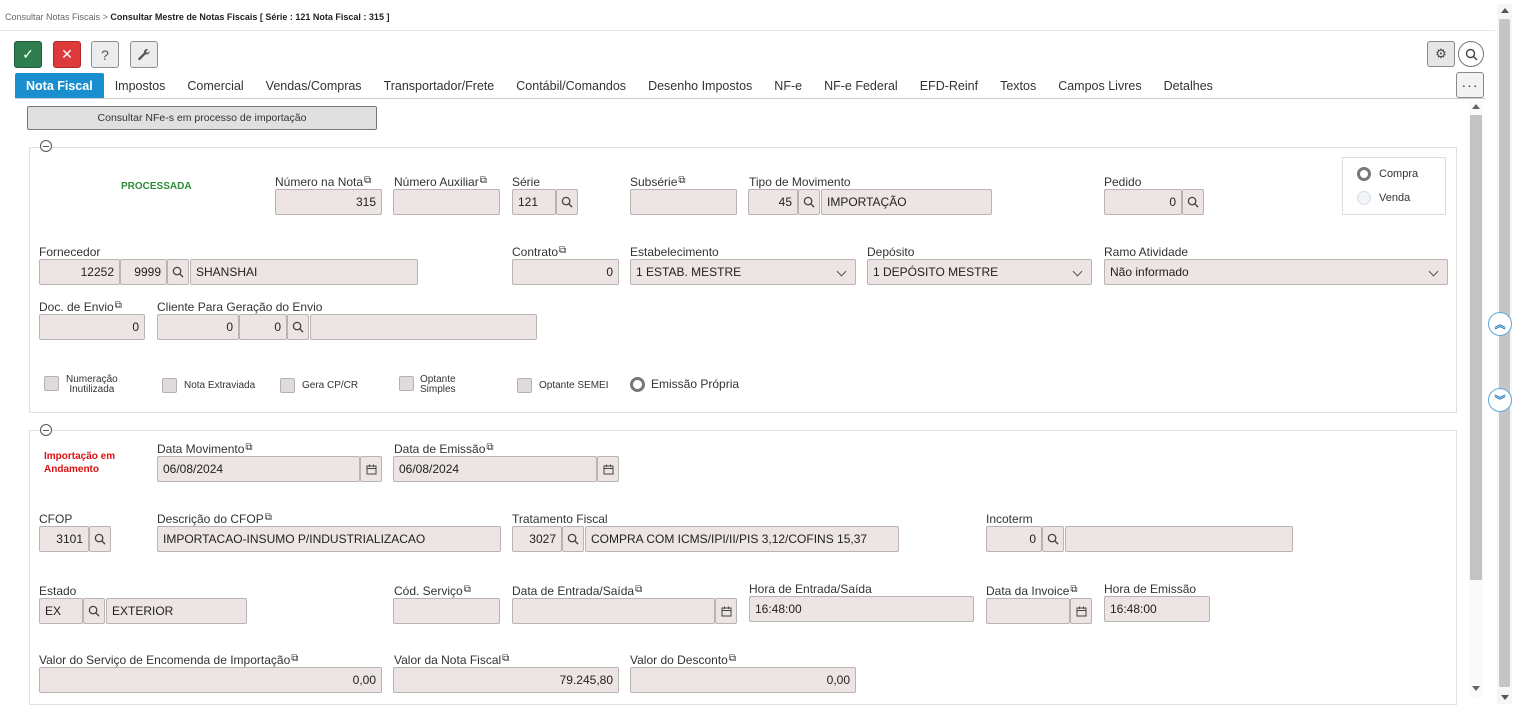  Describe the element at coordinates (1053, 539) in the screenshot. I see `incoterm-search-button` at that location.